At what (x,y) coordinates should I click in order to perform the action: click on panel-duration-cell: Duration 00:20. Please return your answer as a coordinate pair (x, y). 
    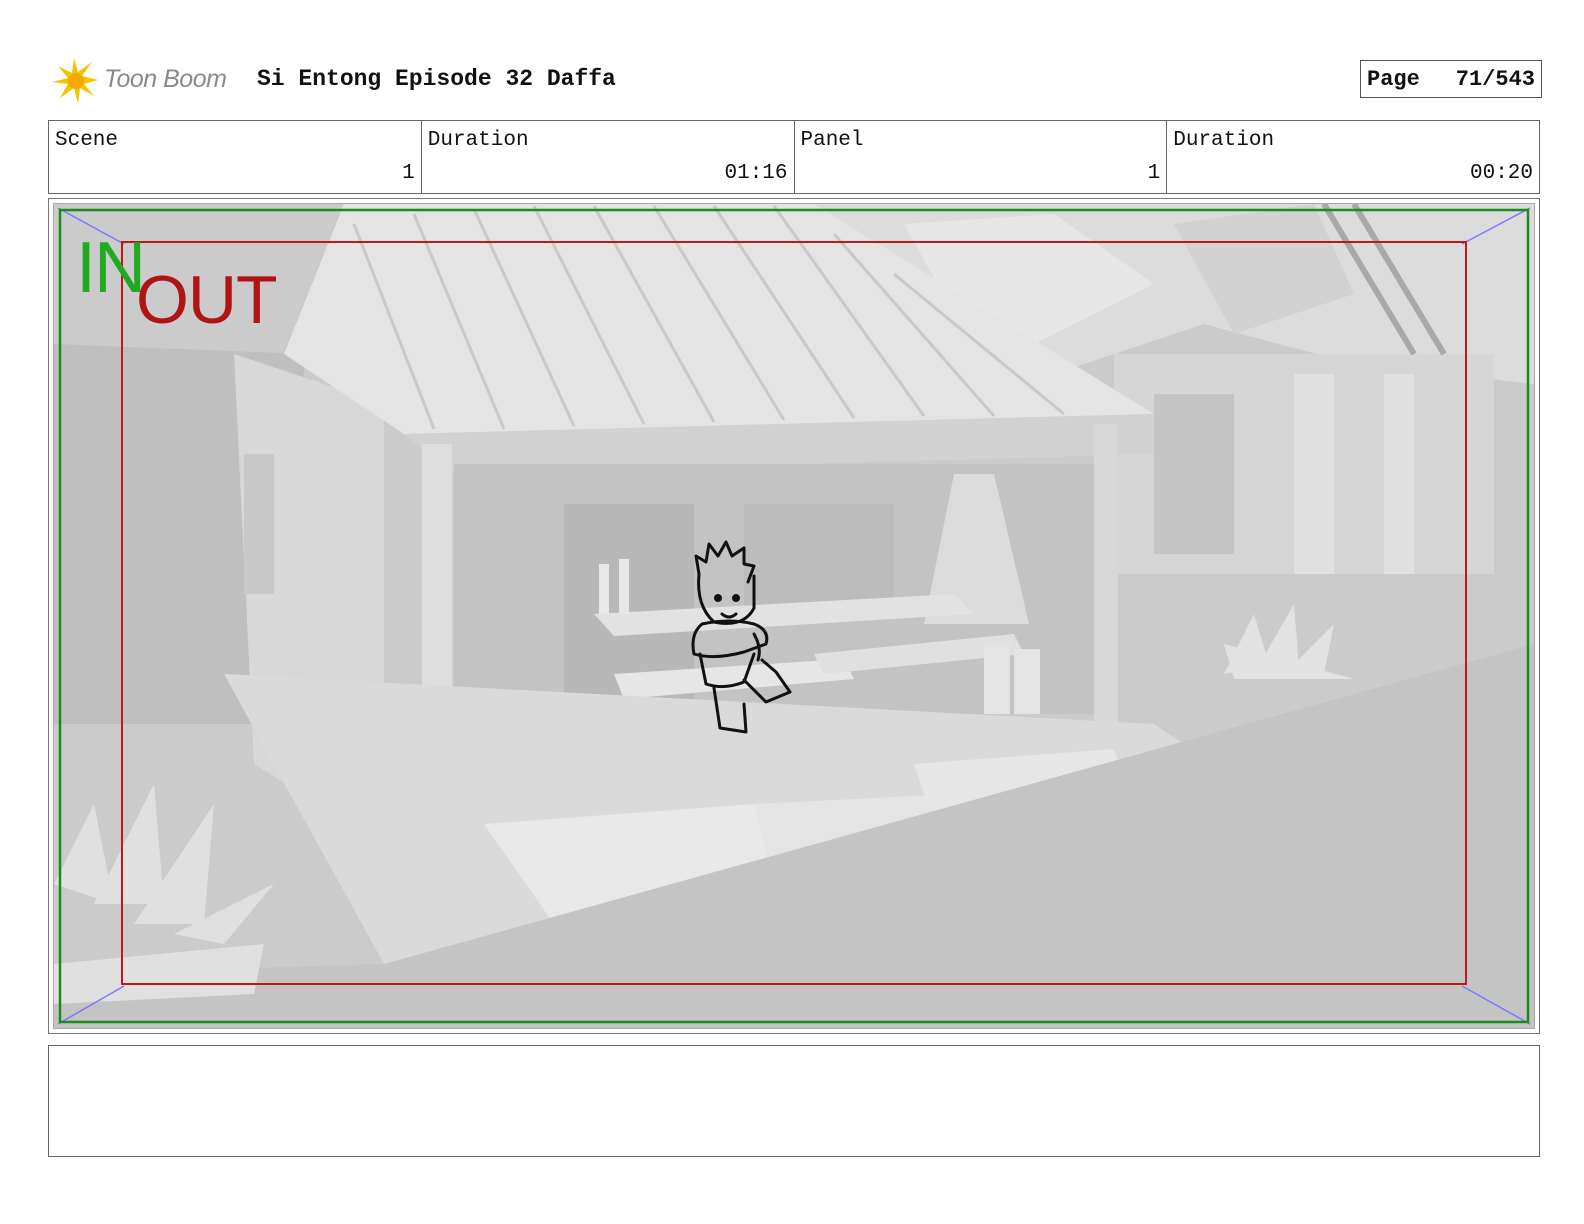
    Looking at the image, I should click on (1353, 157).